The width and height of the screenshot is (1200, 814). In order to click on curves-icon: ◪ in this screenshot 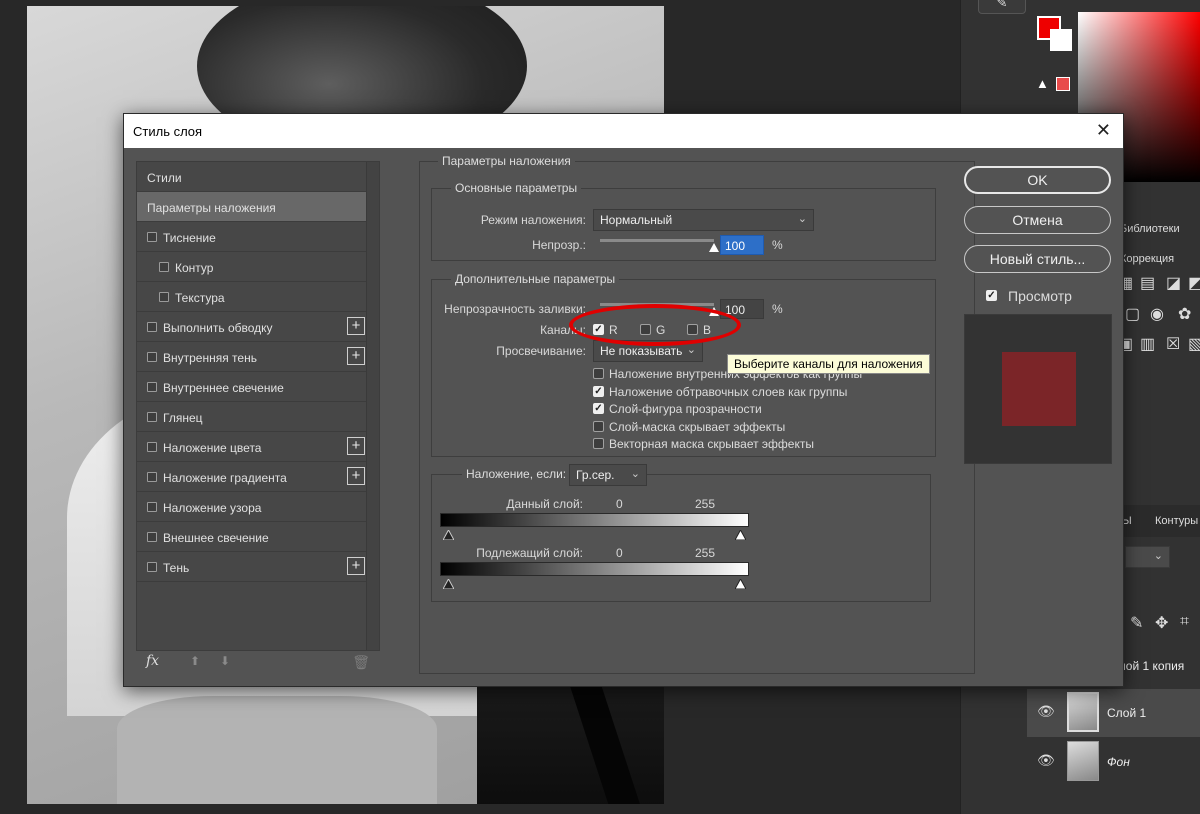, I will do `click(1173, 283)`.